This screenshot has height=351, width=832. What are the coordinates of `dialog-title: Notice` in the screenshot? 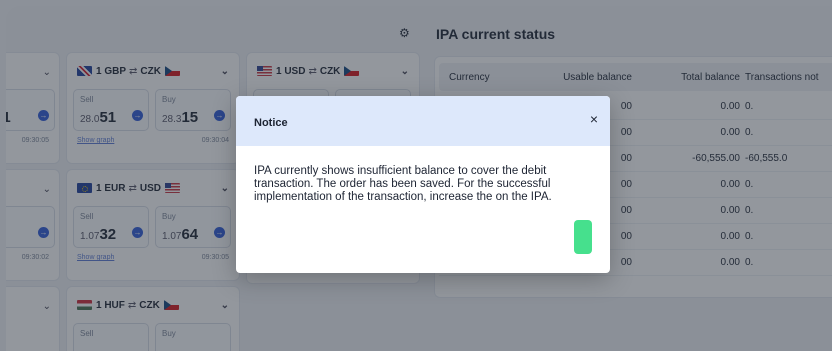 It's located at (271, 123).